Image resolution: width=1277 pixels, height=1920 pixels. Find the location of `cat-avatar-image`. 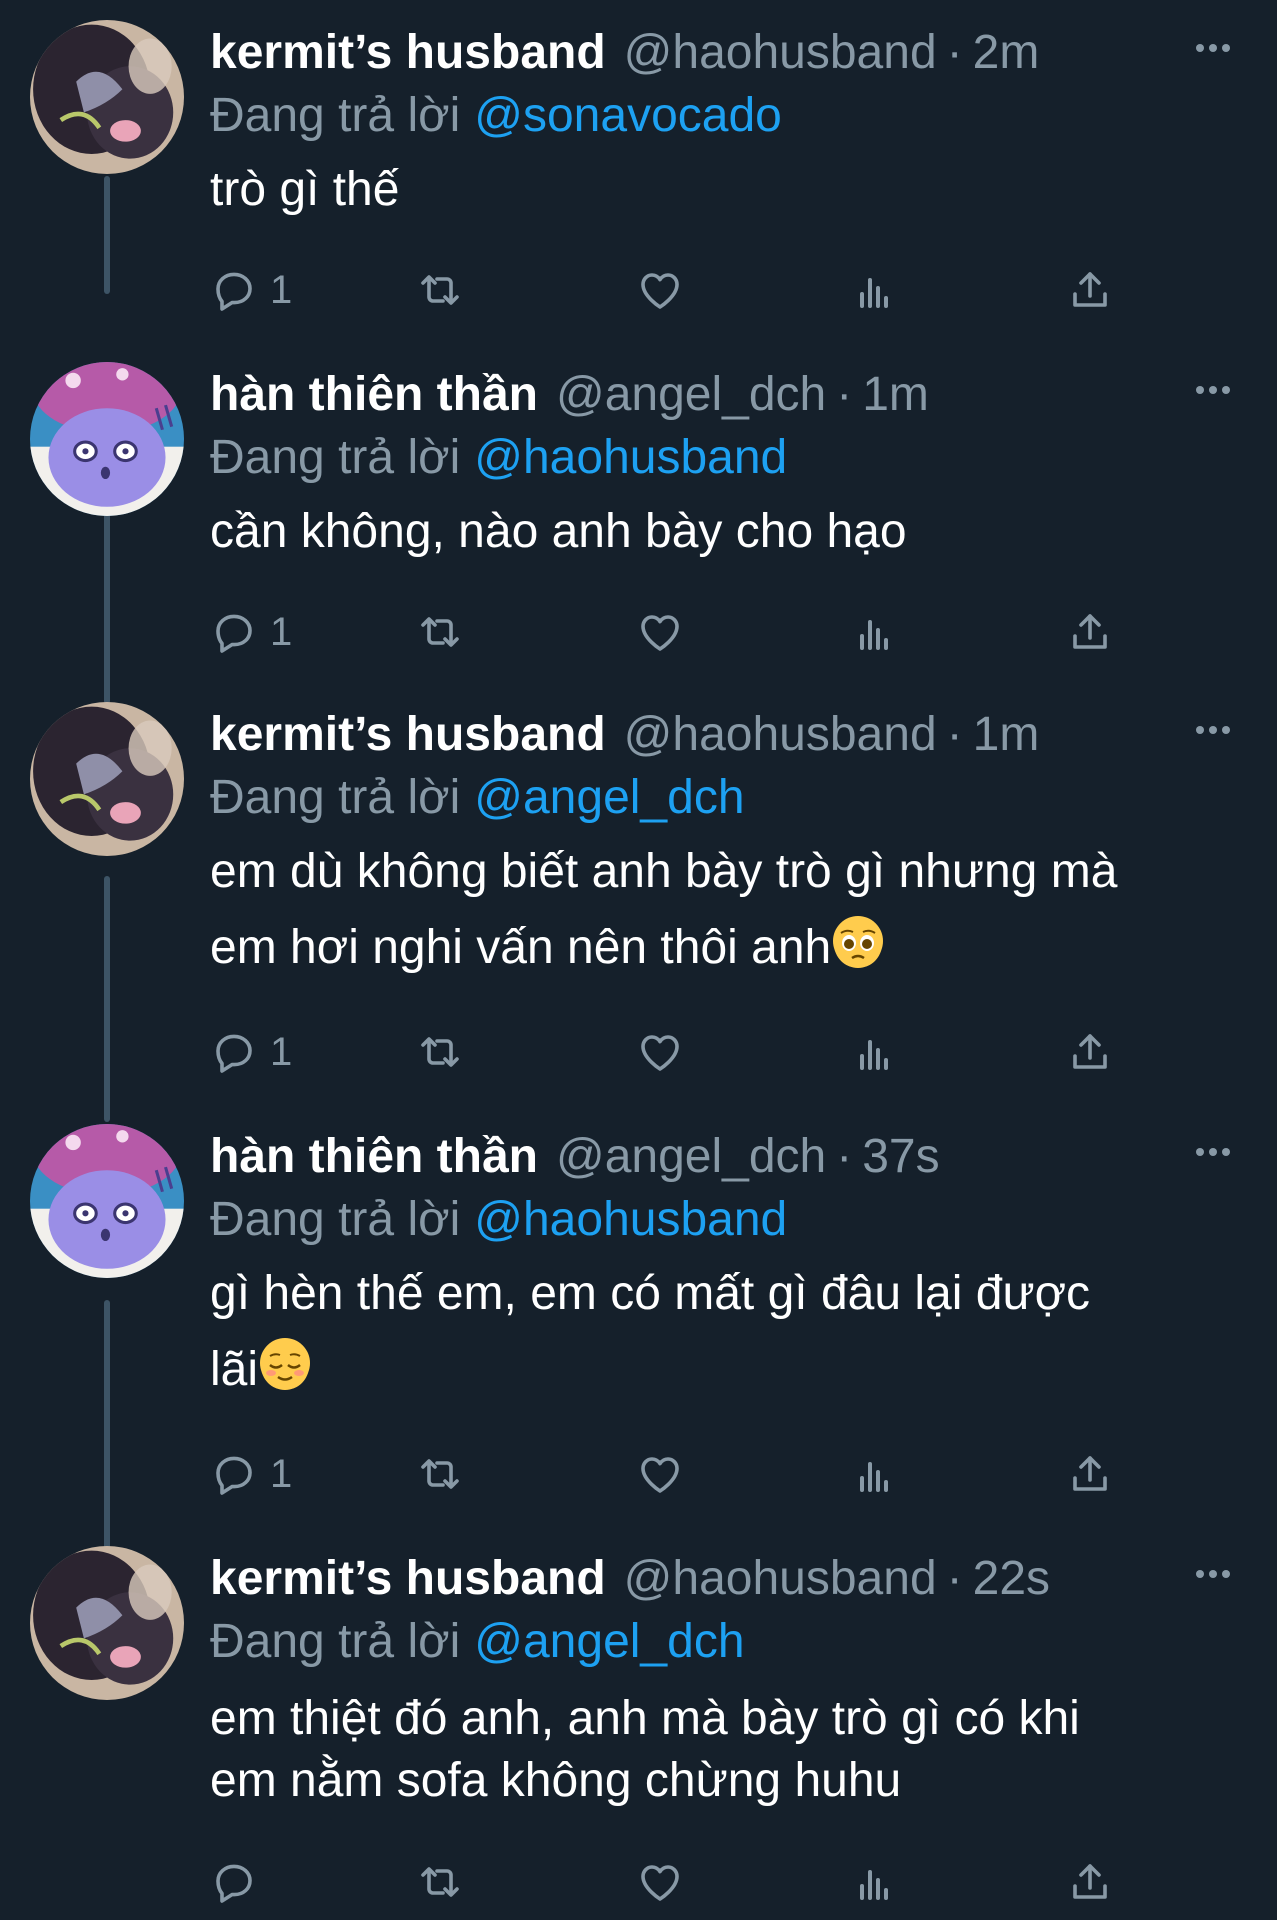

cat-avatar-image is located at coordinates (107, 97).